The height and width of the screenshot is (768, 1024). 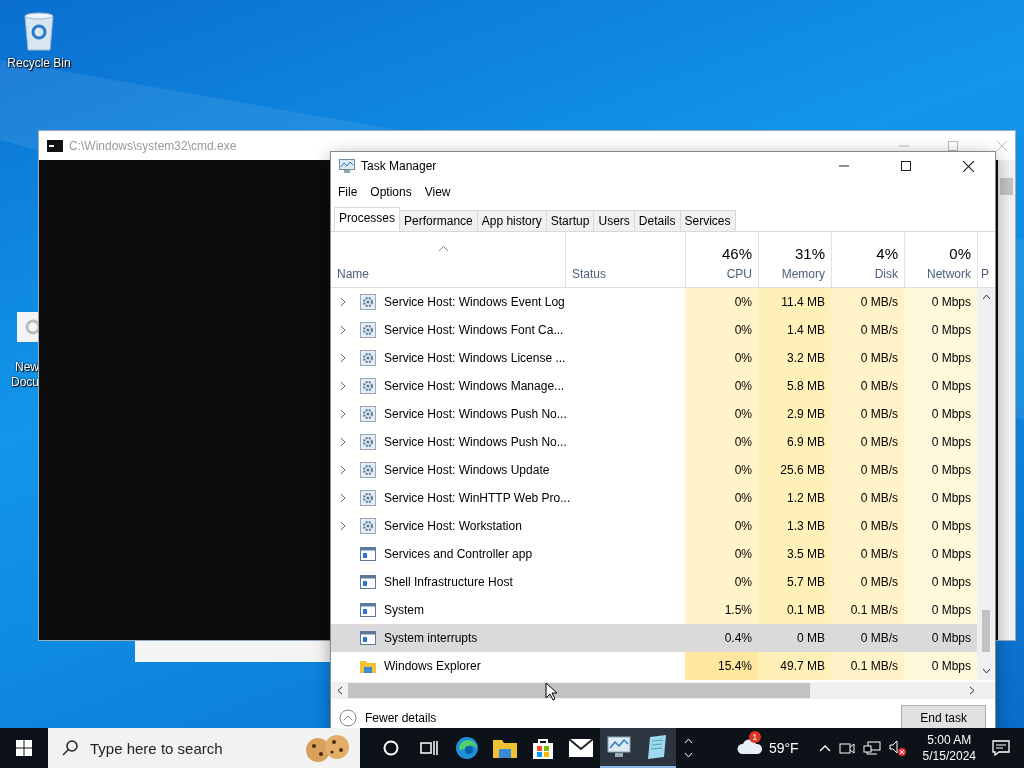 What do you see at coordinates (824, 748) in the screenshot?
I see `caret-up-icon` at bounding box center [824, 748].